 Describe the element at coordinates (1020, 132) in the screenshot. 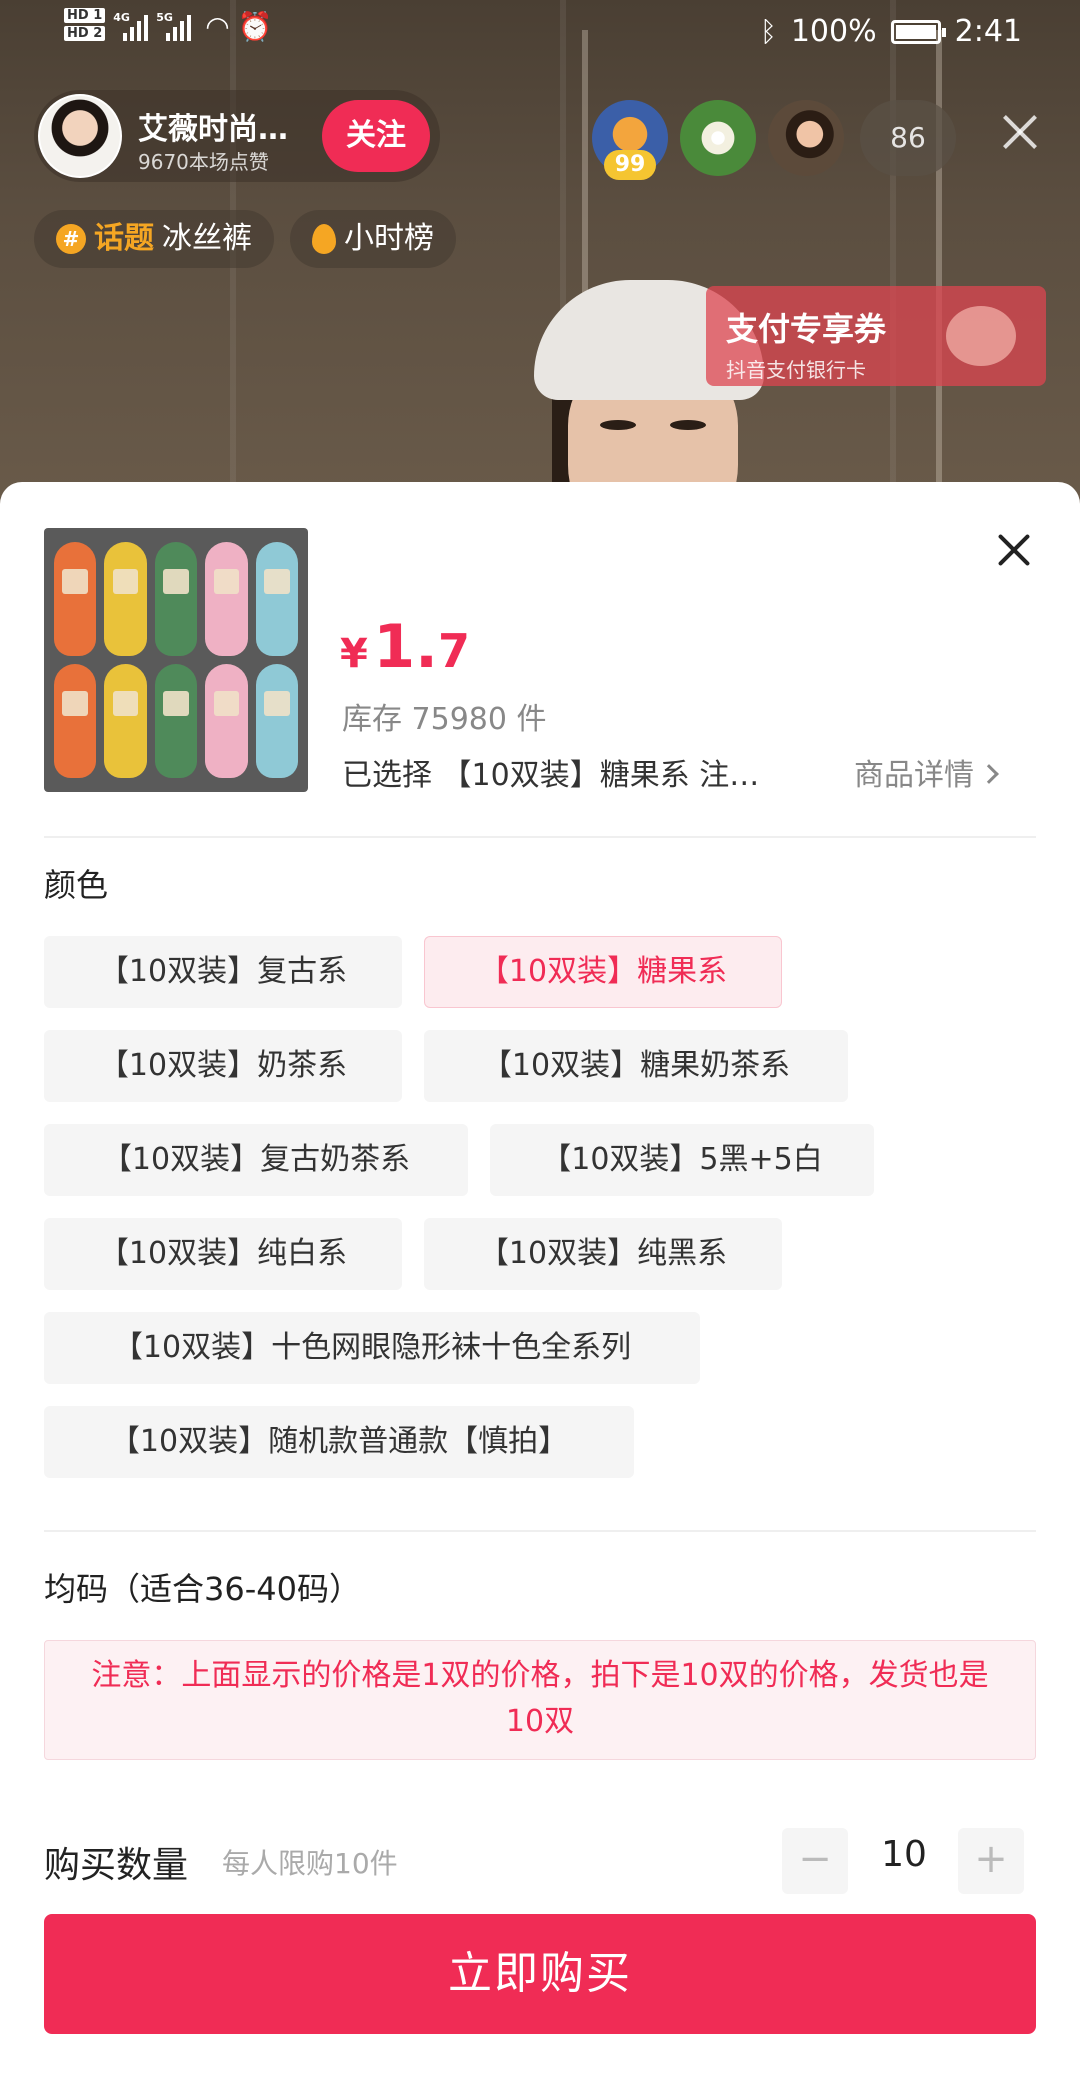

I see `close-live-icon` at that location.